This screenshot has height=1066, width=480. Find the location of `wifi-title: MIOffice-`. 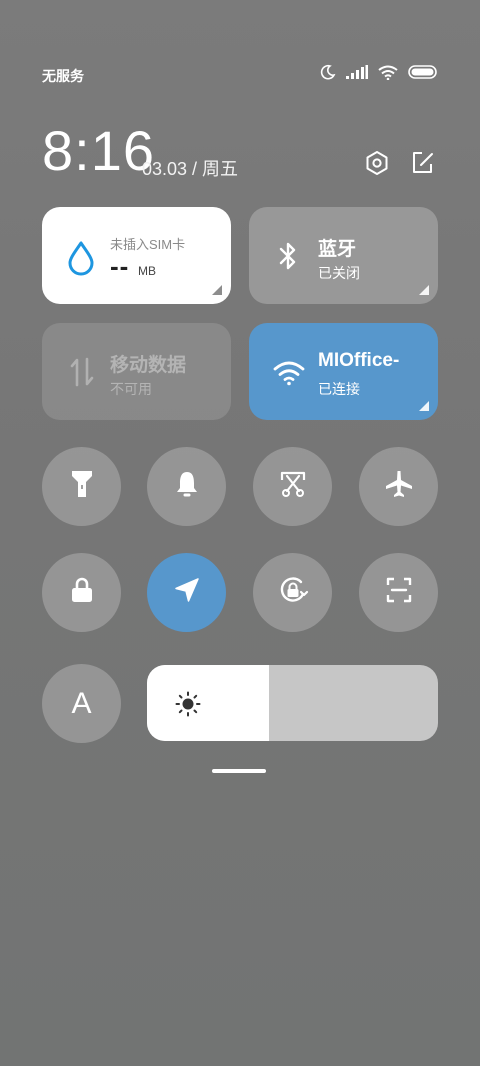

wifi-title: MIOffice- is located at coordinates (359, 360).